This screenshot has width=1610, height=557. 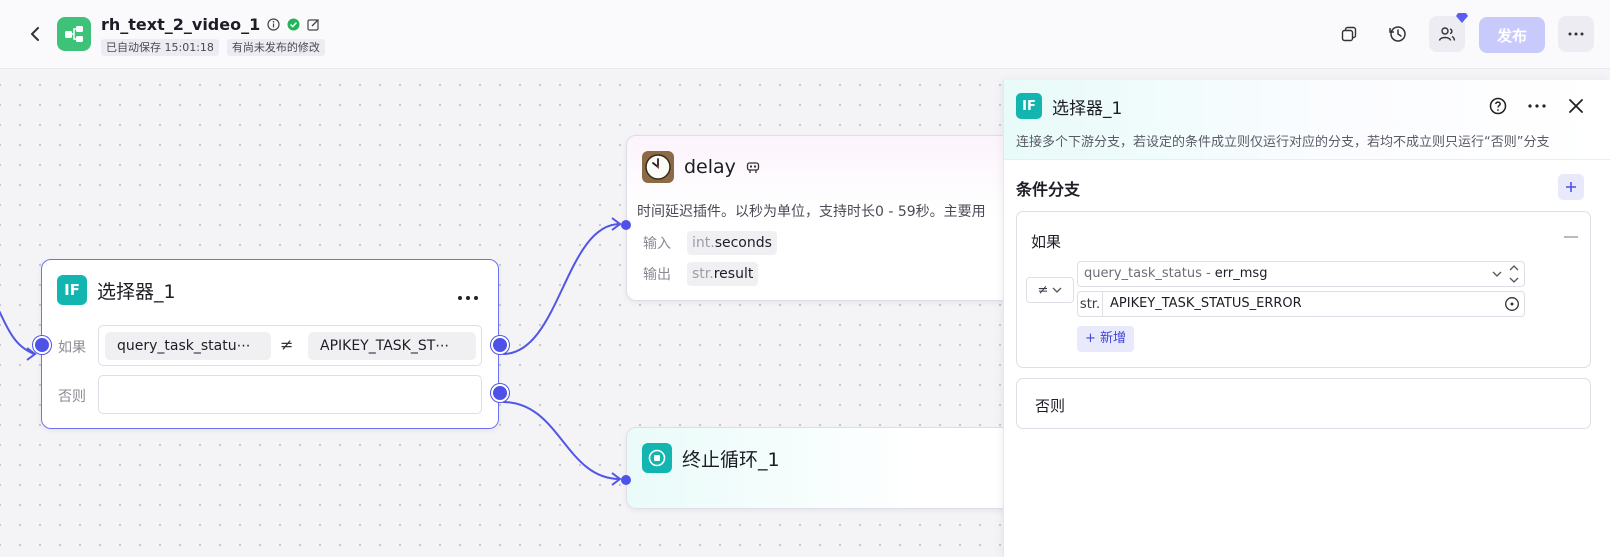 What do you see at coordinates (1050, 406) in the screenshot?
I see `else-branch-title: 否则` at bounding box center [1050, 406].